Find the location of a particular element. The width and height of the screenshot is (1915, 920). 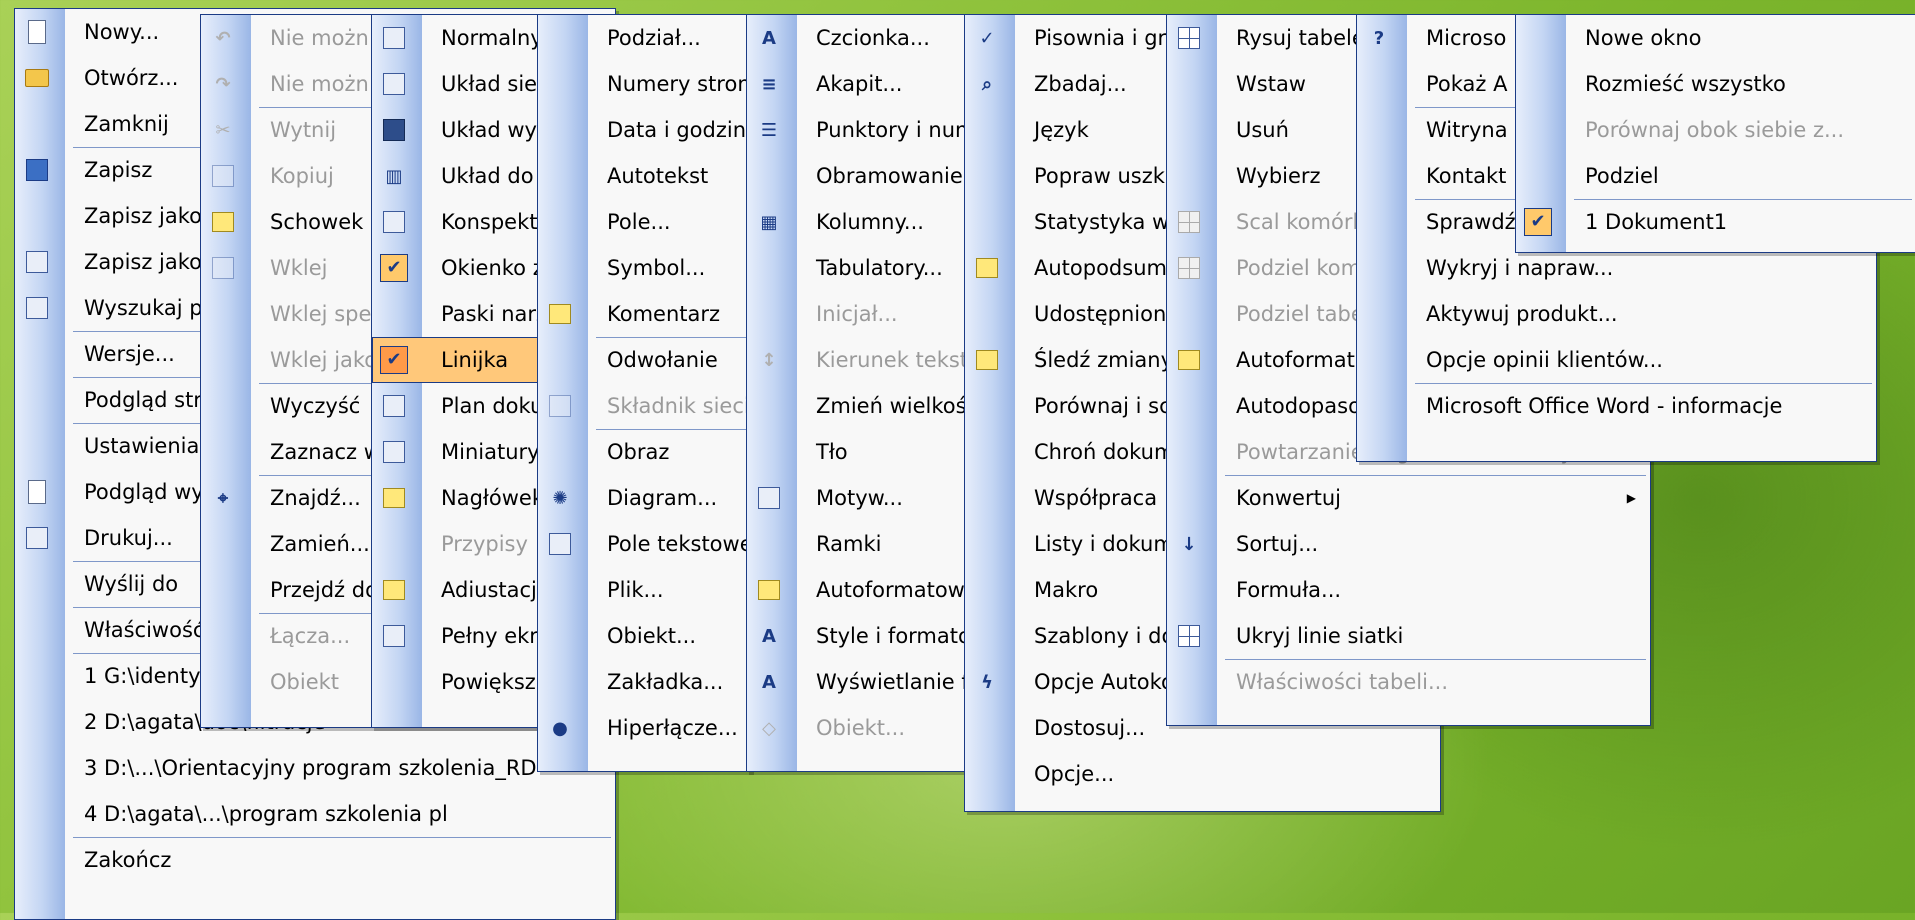

menu-item-wstaw-7: Odwołanie is located at coordinates (644, 360).